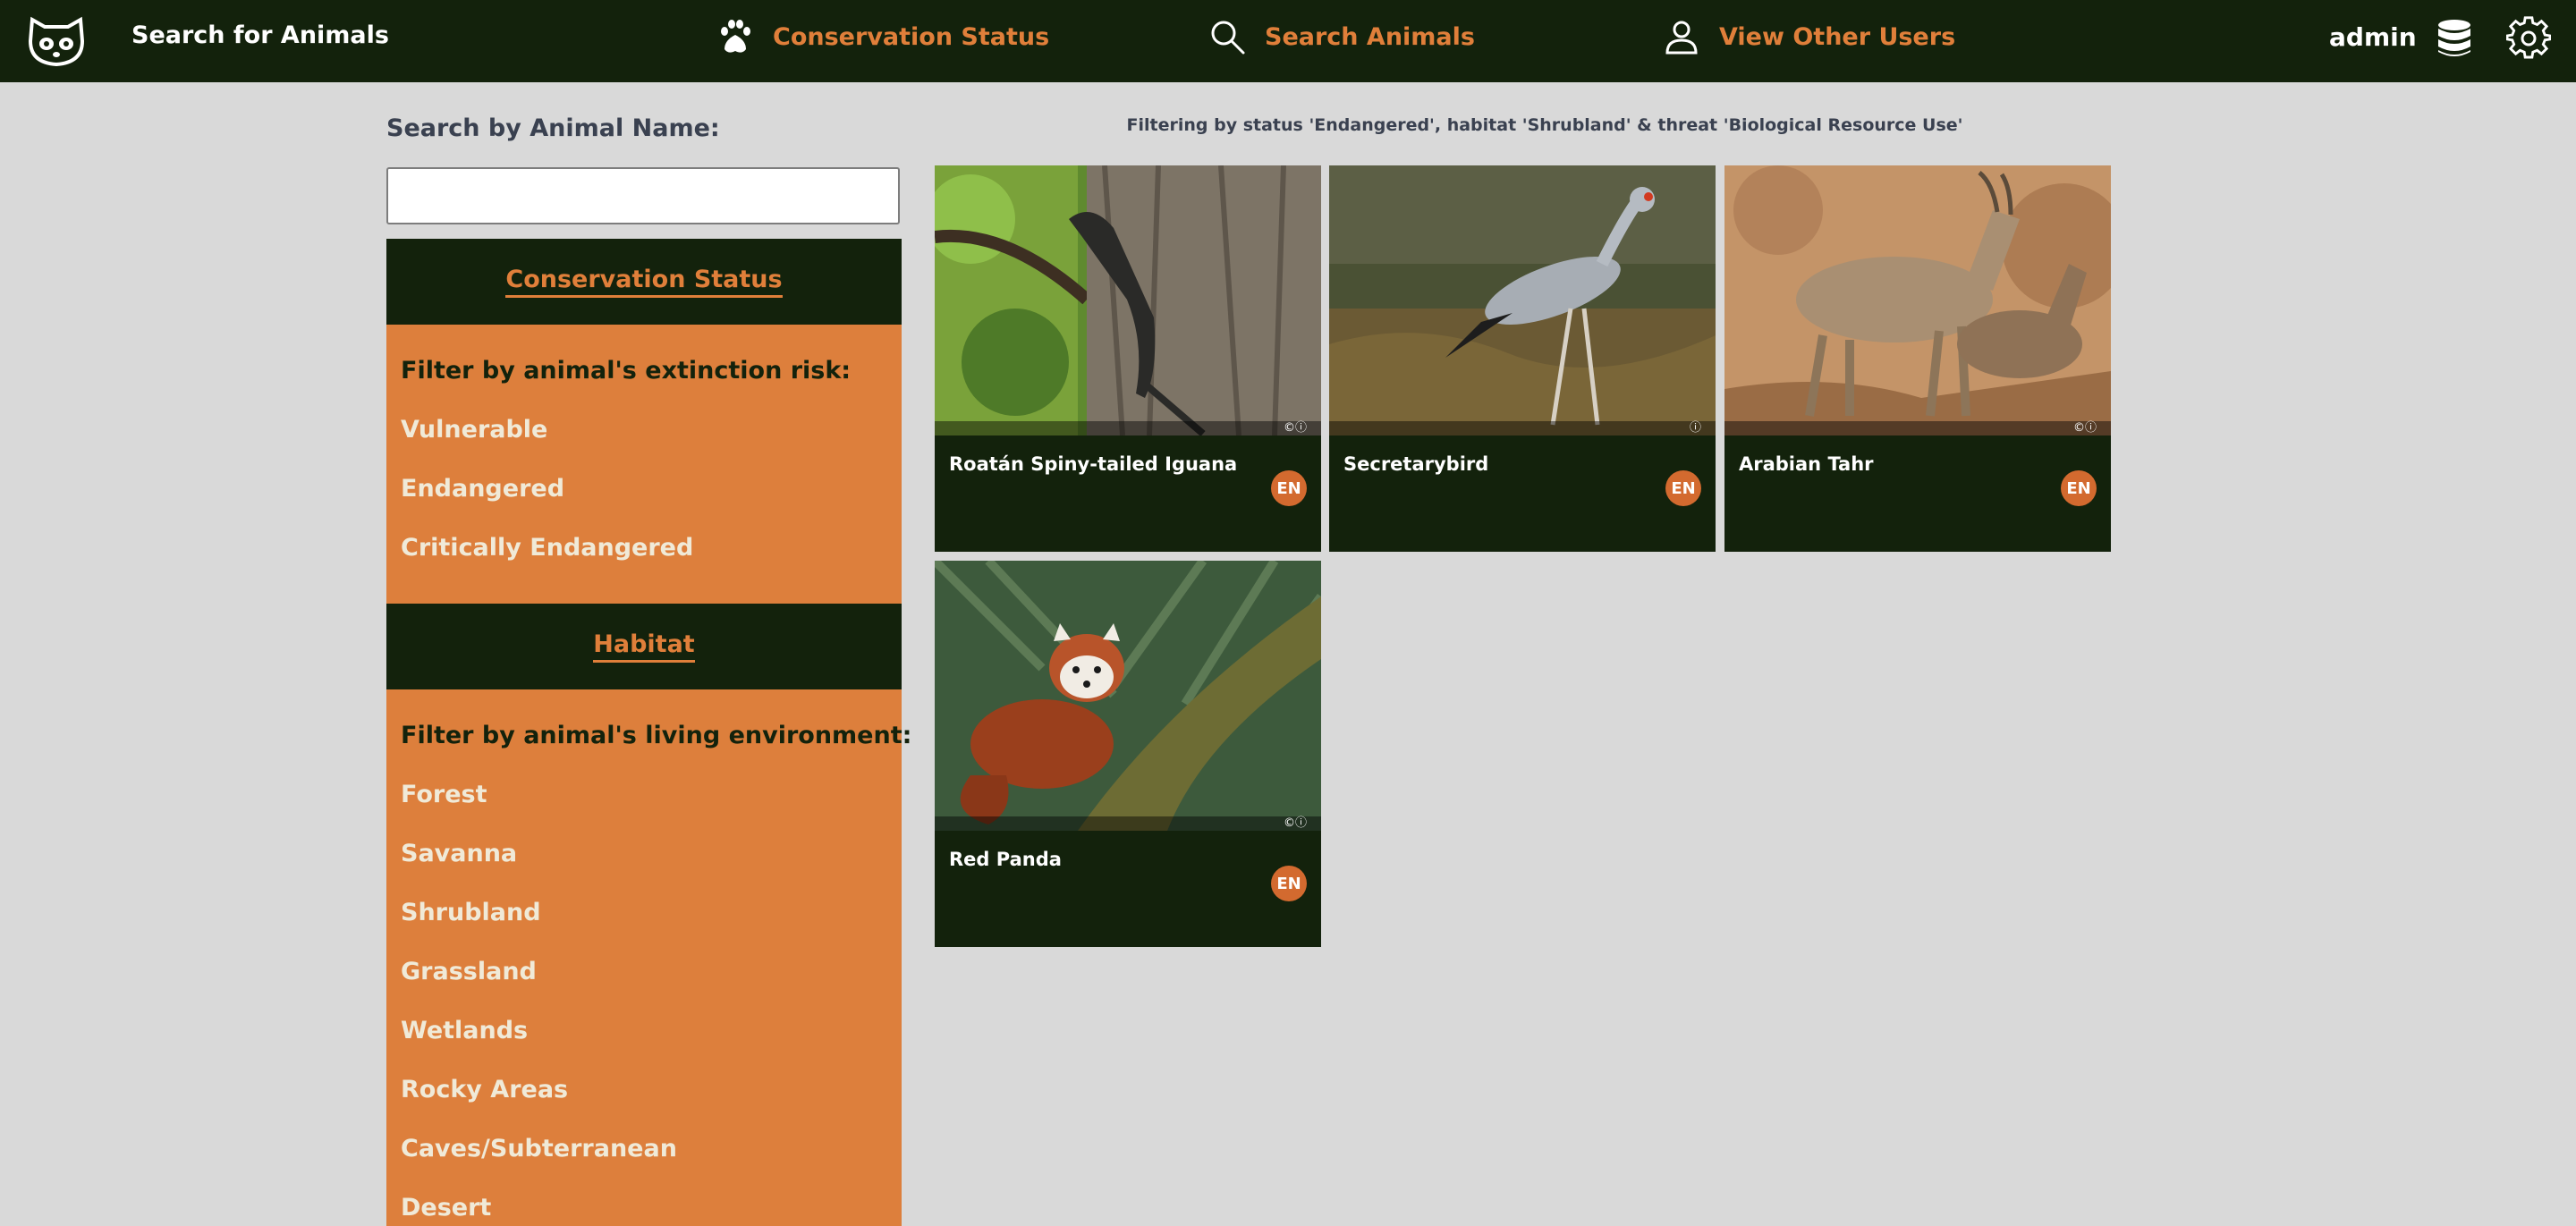  Describe the element at coordinates (1093, 464) in the screenshot. I see `animal-name: Roatán Spiny-tailed Iguana` at that location.